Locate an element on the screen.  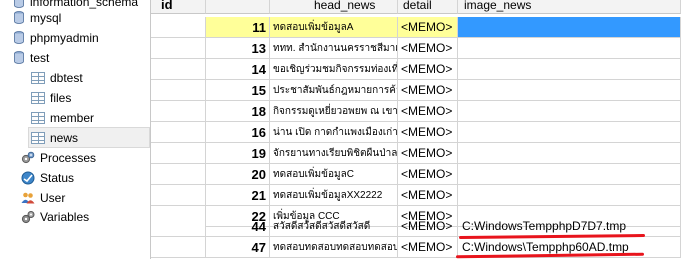
tree-table-label: dbtest is located at coordinates (66, 78).